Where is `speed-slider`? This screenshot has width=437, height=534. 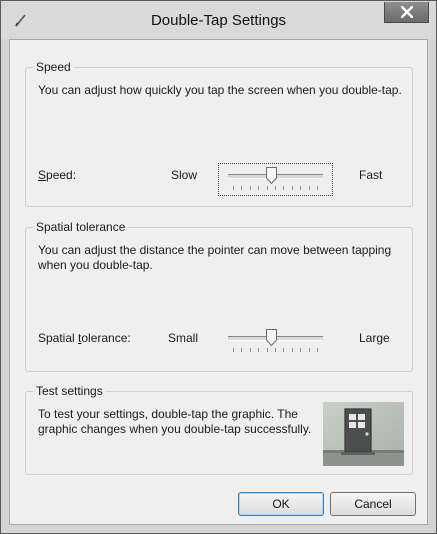
speed-slider is located at coordinates (275, 179).